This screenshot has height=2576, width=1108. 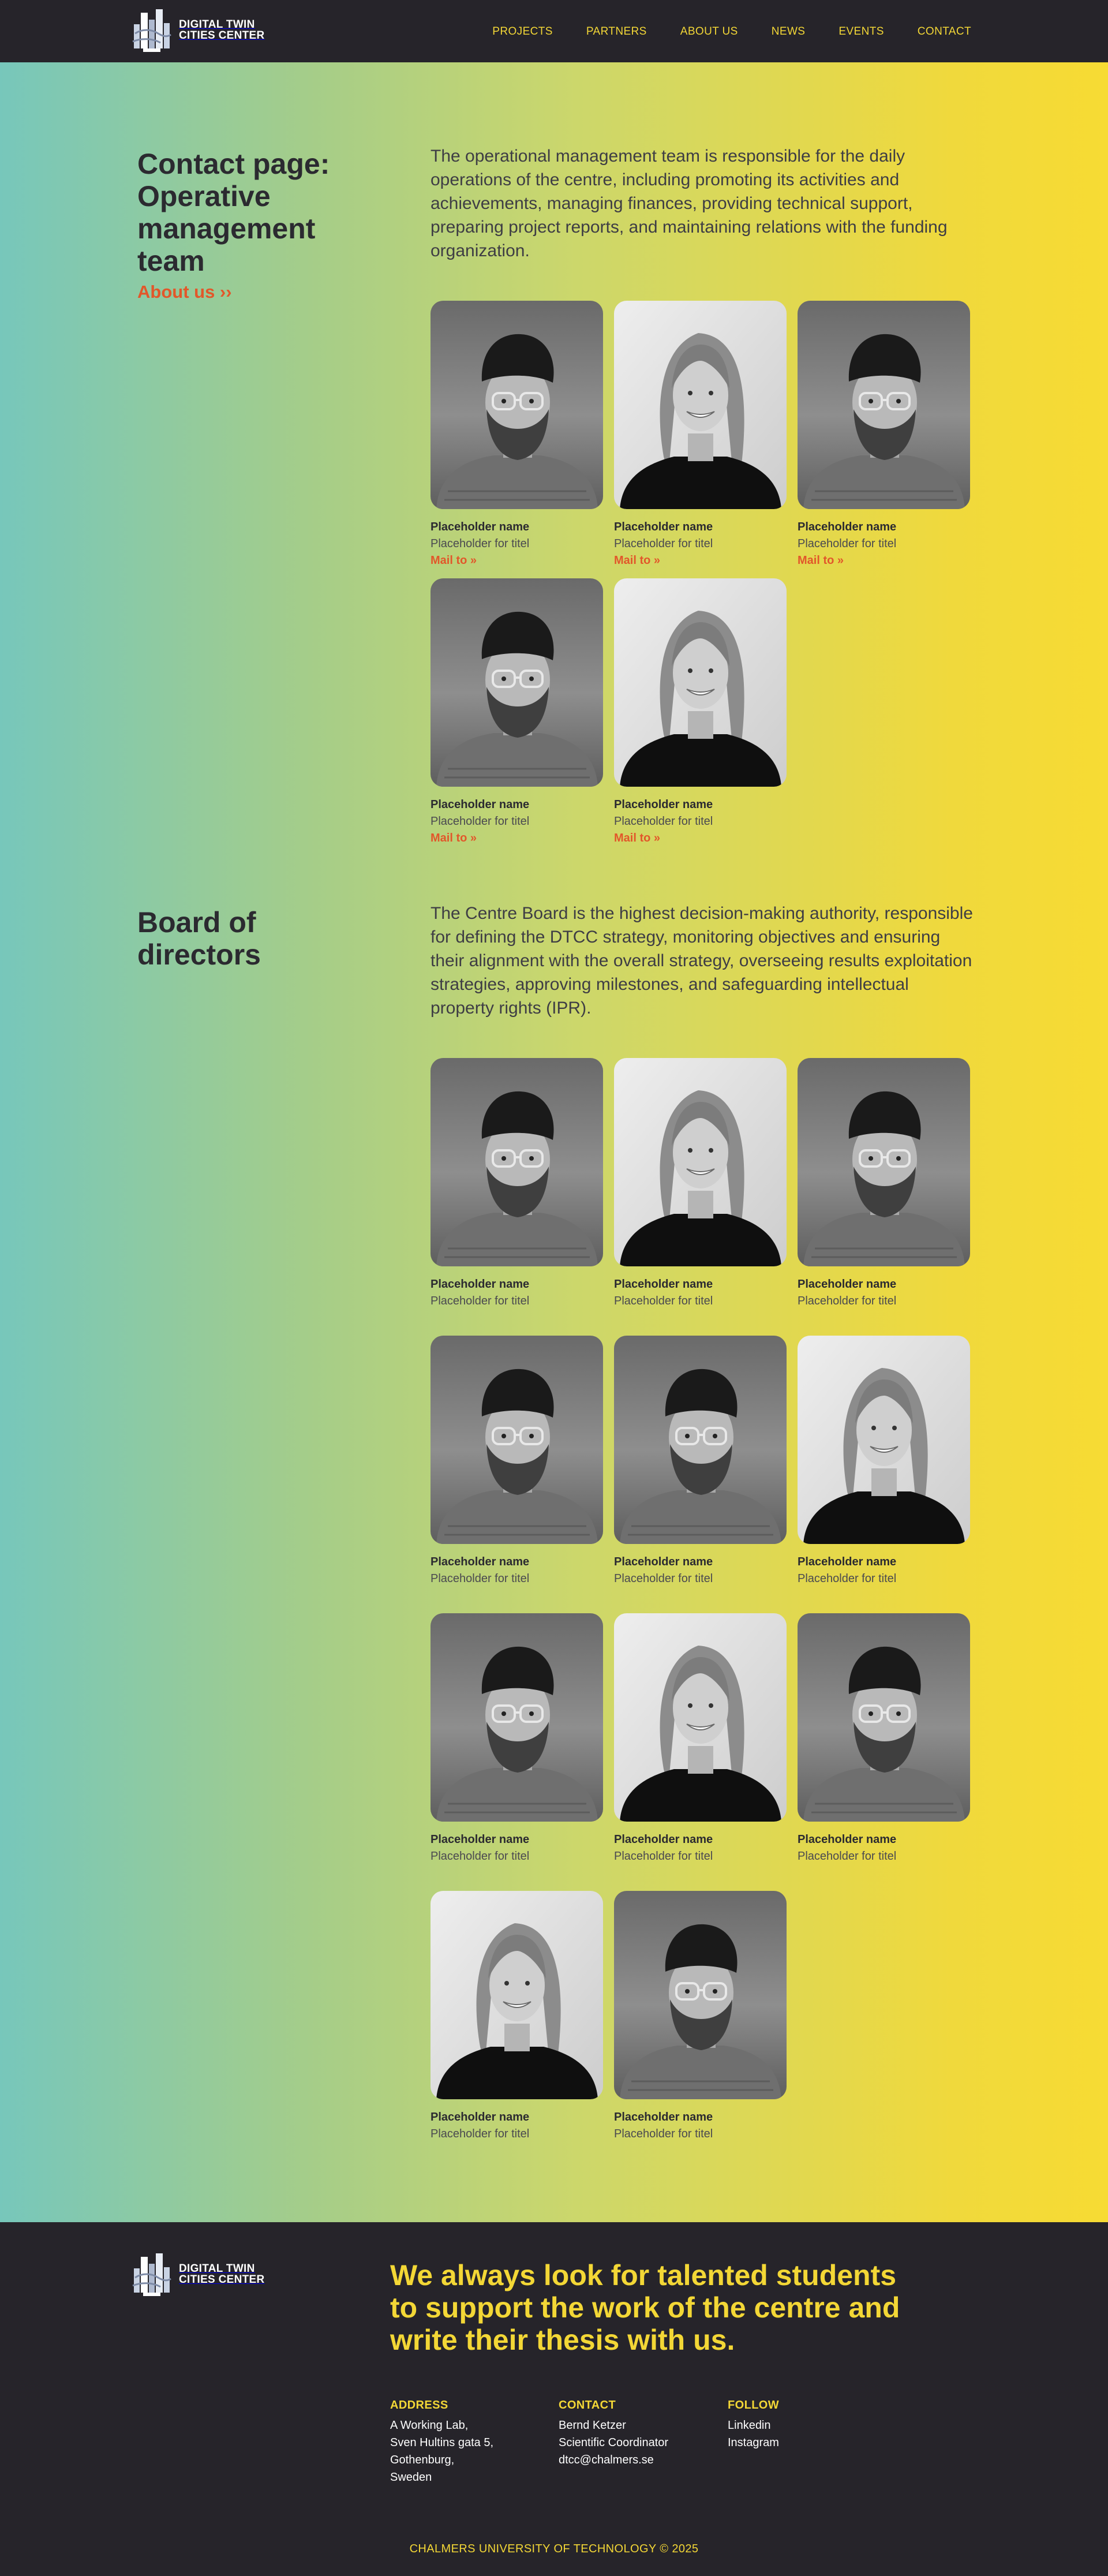 I want to click on footer-follow: FOLLOW Linkedin Instagram, so click(x=808, y=2425).